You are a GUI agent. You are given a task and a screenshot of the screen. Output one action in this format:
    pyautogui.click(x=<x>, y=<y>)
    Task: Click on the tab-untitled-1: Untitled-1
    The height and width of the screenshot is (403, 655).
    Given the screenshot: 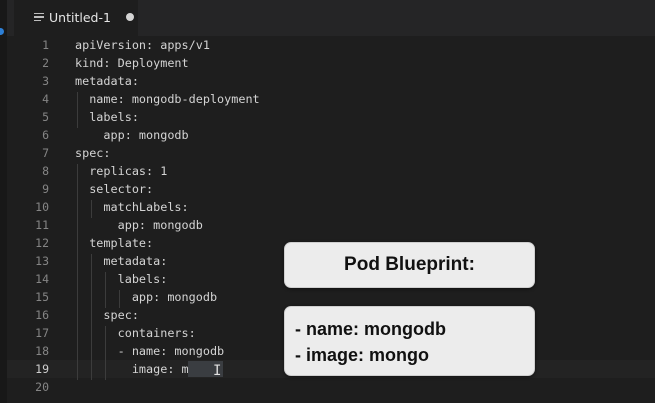 What is the action you would take?
    pyautogui.click(x=76, y=18)
    